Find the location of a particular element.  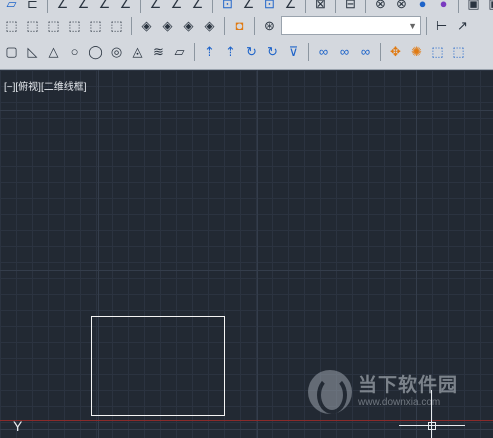

realistic-icon: ● is located at coordinates (422, 6).